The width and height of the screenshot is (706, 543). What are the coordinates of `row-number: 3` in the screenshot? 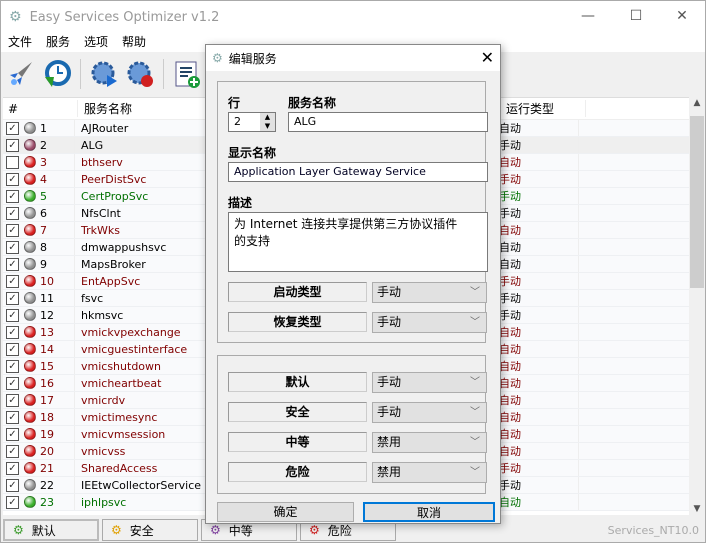 It's located at (43, 162).